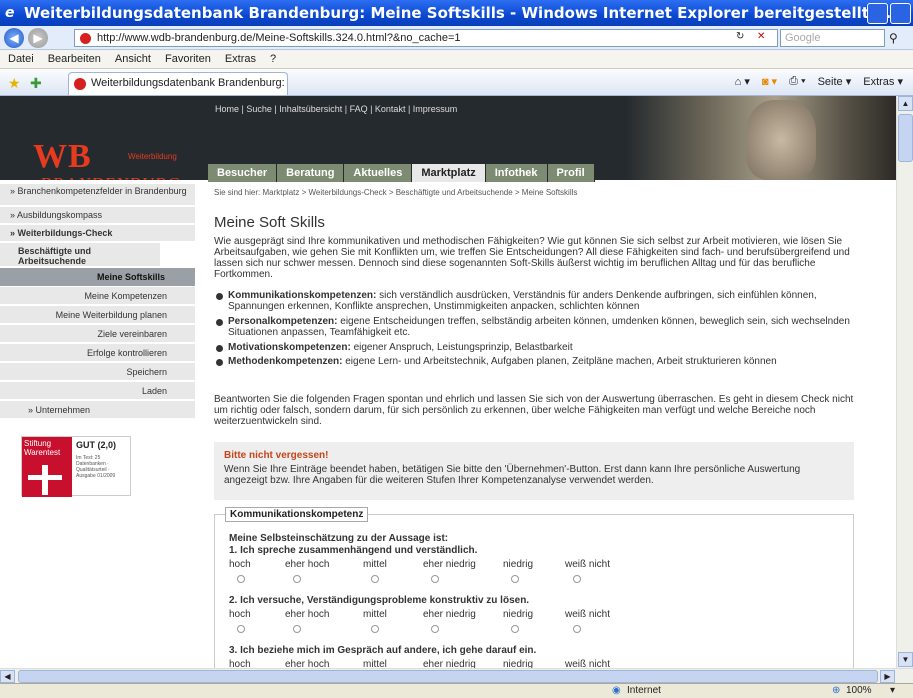  What do you see at coordinates (97, 353) in the screenshot?
I see `sidebar-item-erfolge: Erfolge kontrollieren` at bounding box center [97, 353].